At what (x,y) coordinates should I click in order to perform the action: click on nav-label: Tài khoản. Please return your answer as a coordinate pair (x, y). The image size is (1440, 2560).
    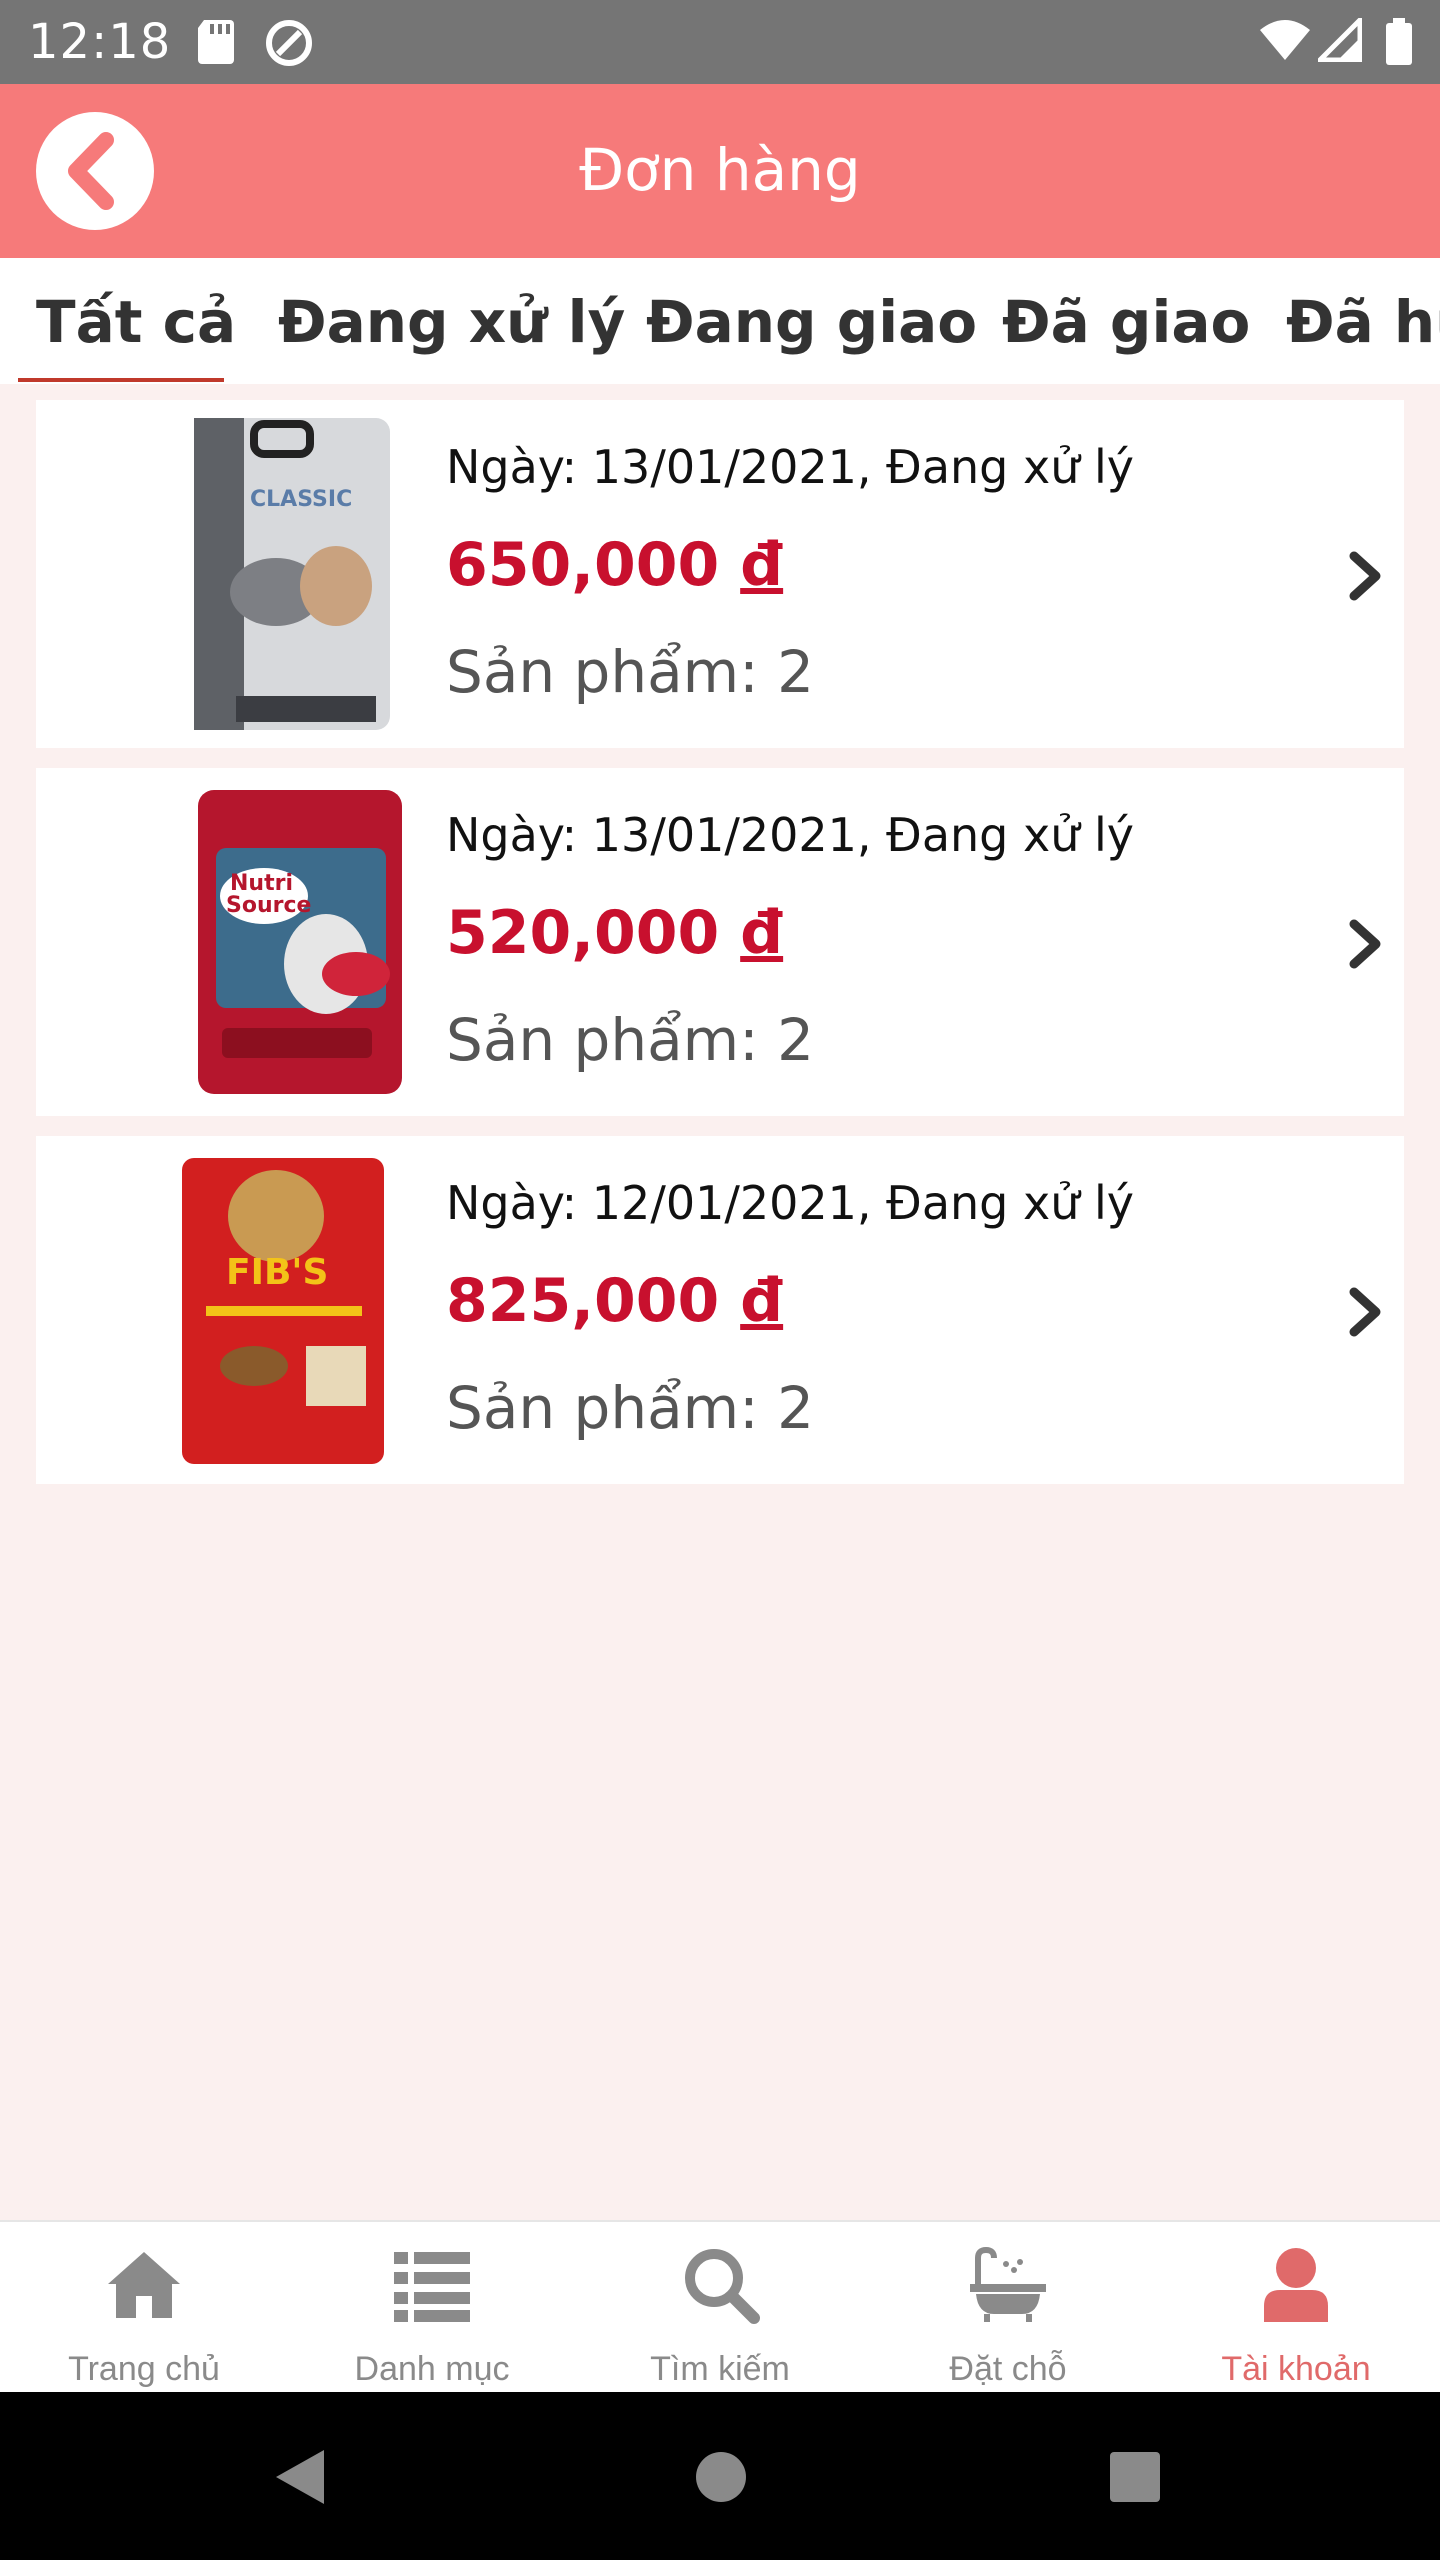
    Looking at the image, I should click on (1296, 2369).